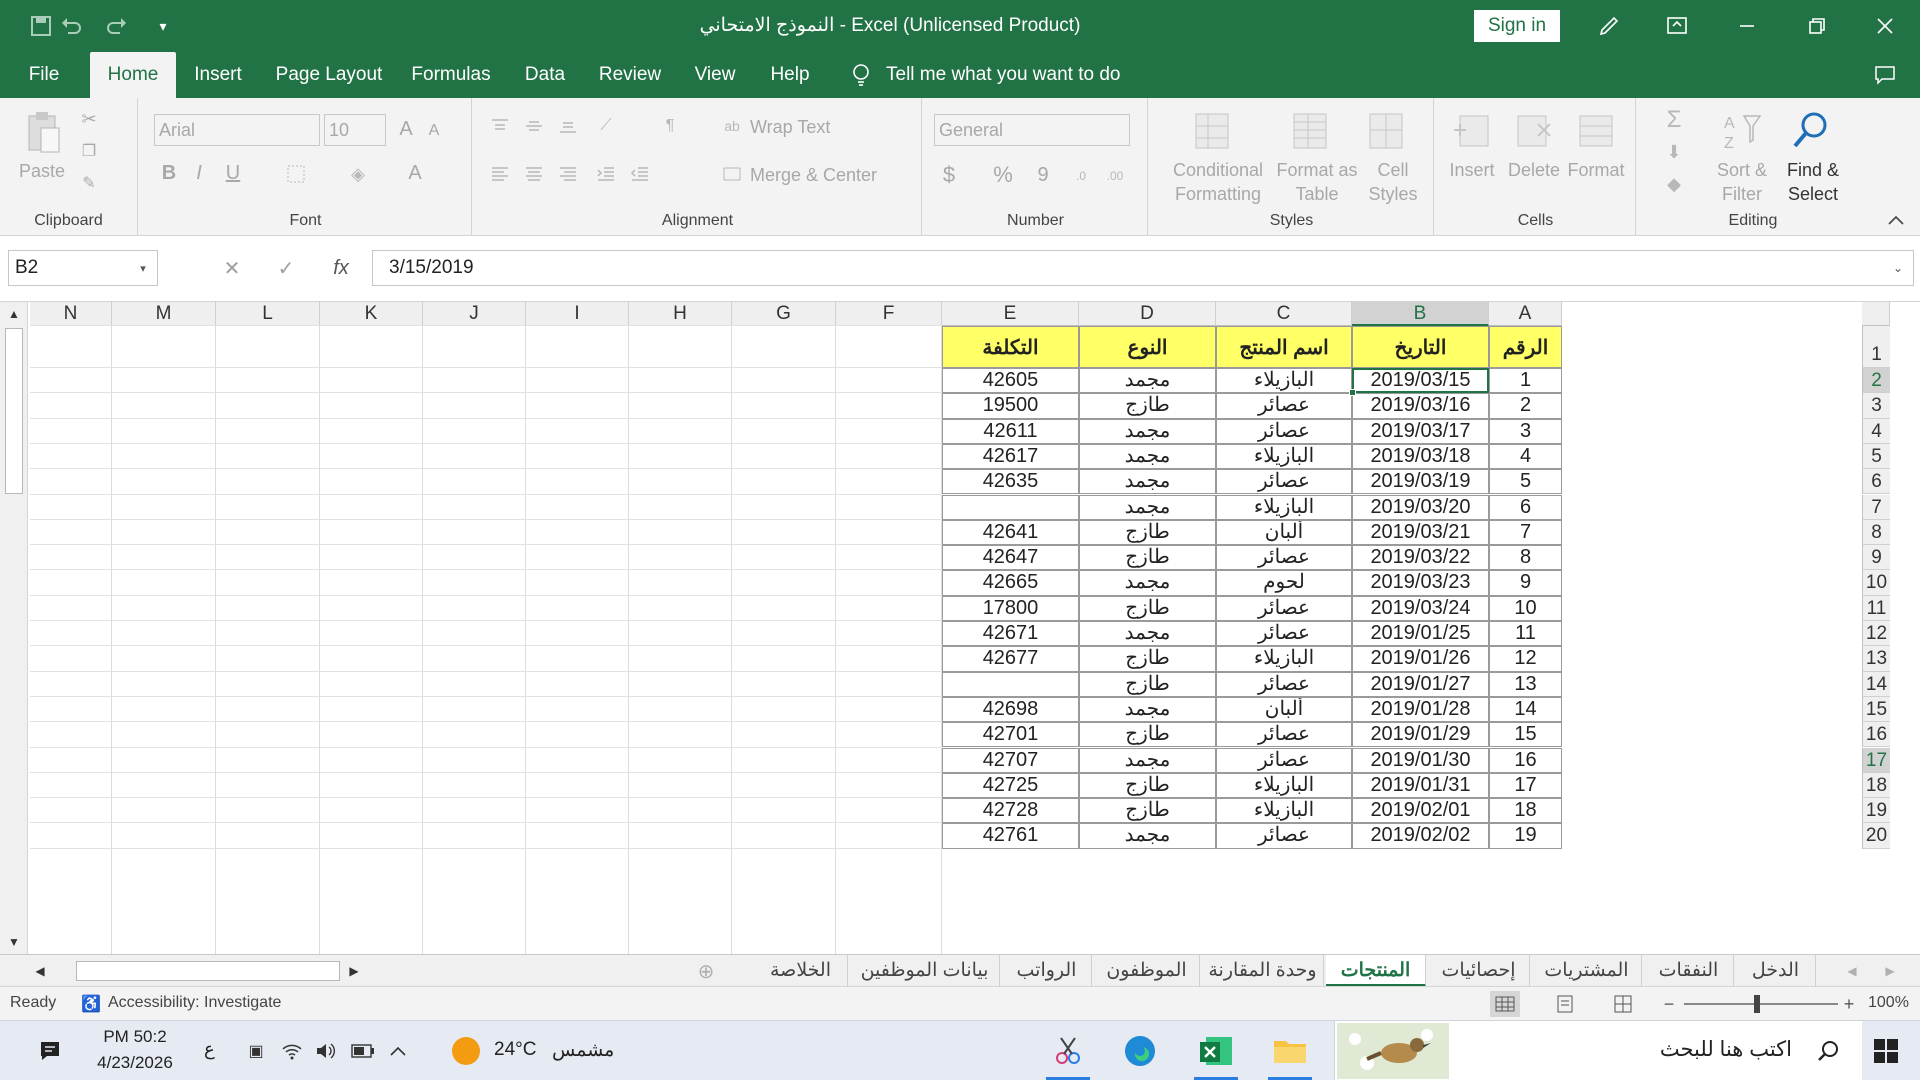 Image resolution: width=1920 pixels, height=1080 pixels. What do you see at coordinates (925, 971) in the screenshot?
I see `sheet-tab-employee-data: بيانات الموظفين` at bounding box center [925, 971].